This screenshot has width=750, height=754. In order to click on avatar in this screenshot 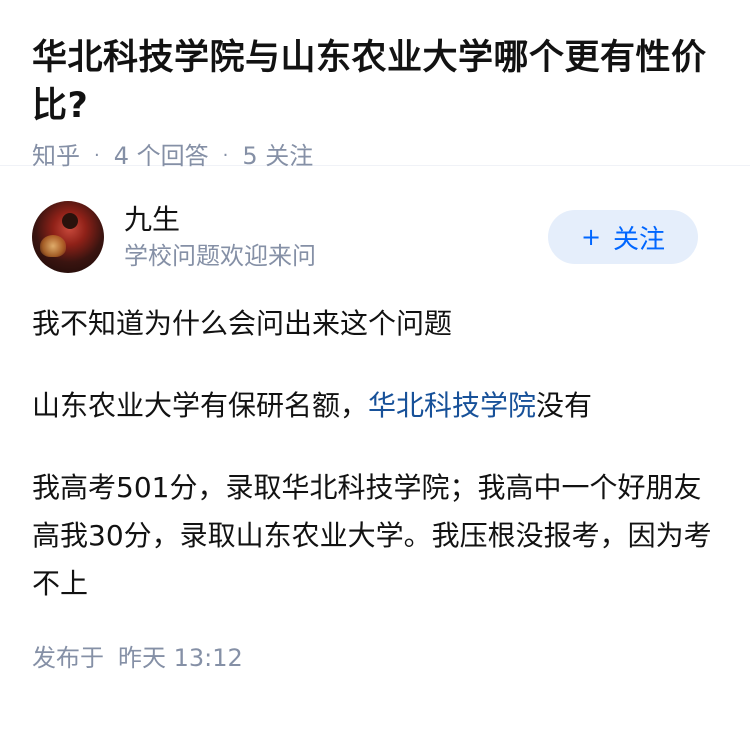, I will do `click(68, 237)`.